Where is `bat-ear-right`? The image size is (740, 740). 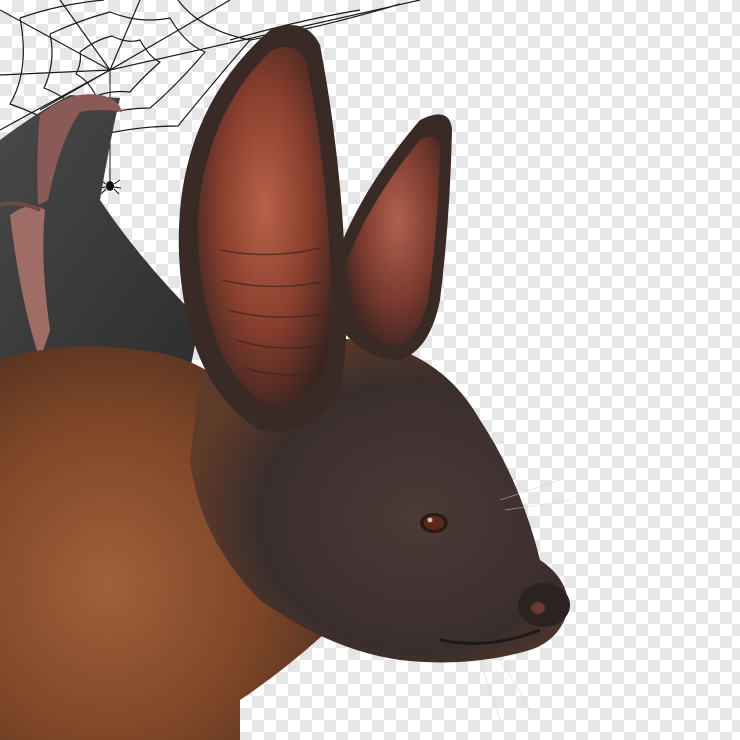 bat-ear-right is located at coordinates (393, 237).